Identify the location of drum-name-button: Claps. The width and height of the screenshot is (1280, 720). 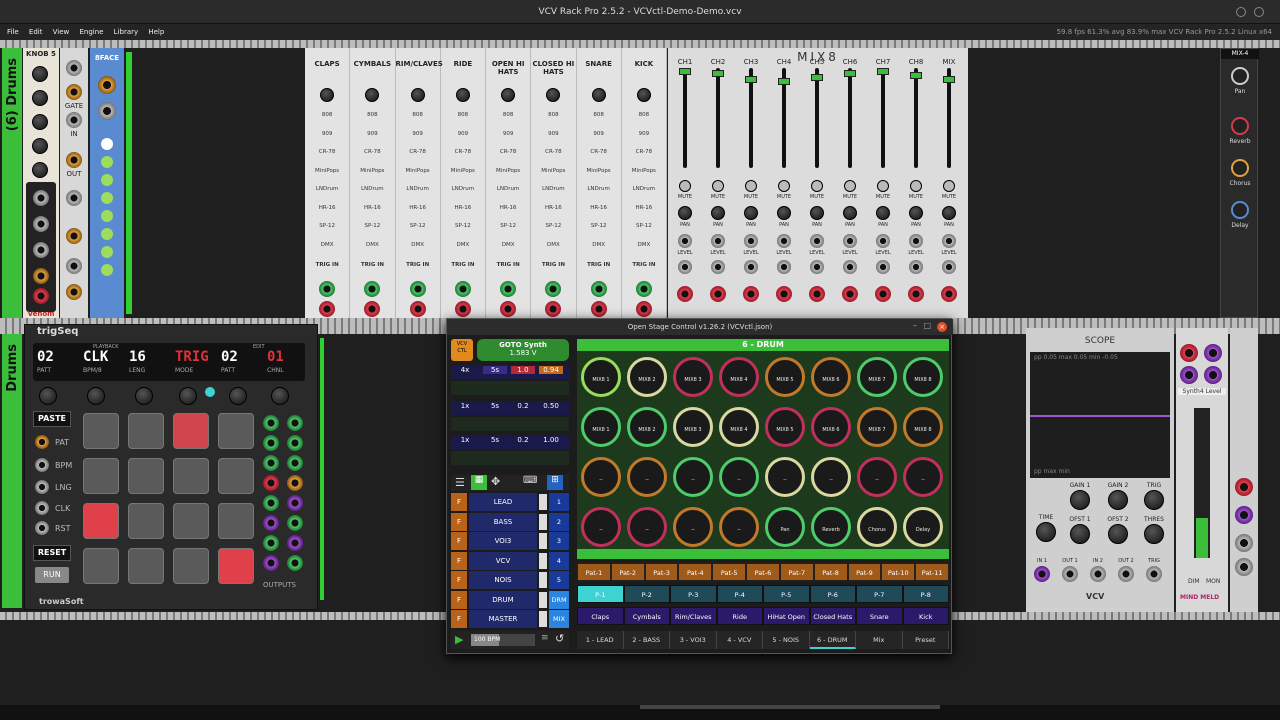
(600, 616).